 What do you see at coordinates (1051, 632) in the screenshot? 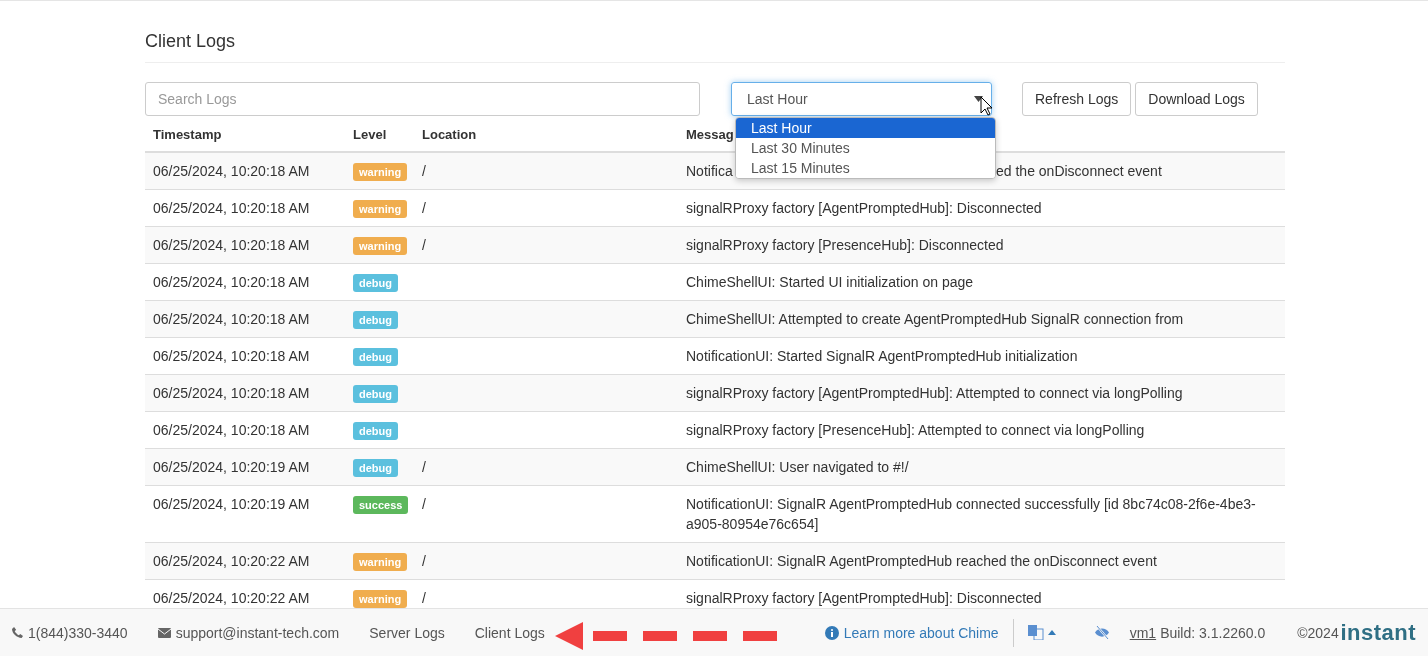
I see `caret-icon` at bounding box center [1051, 632].